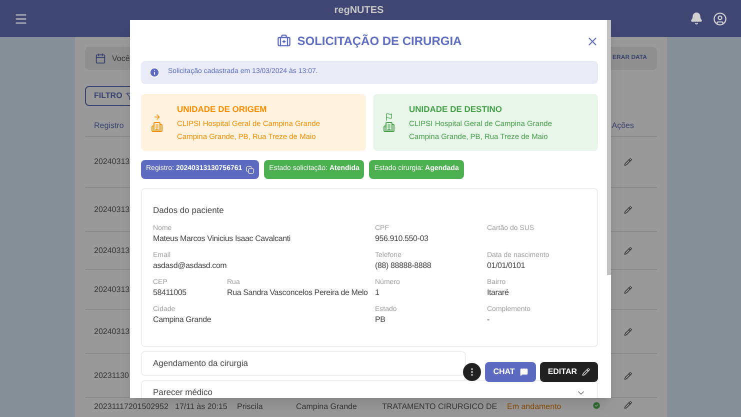 The height and width of the screenshot is (417, 741). I want to click on field-value: asdasd@asdasd.com, so click(190, 266).